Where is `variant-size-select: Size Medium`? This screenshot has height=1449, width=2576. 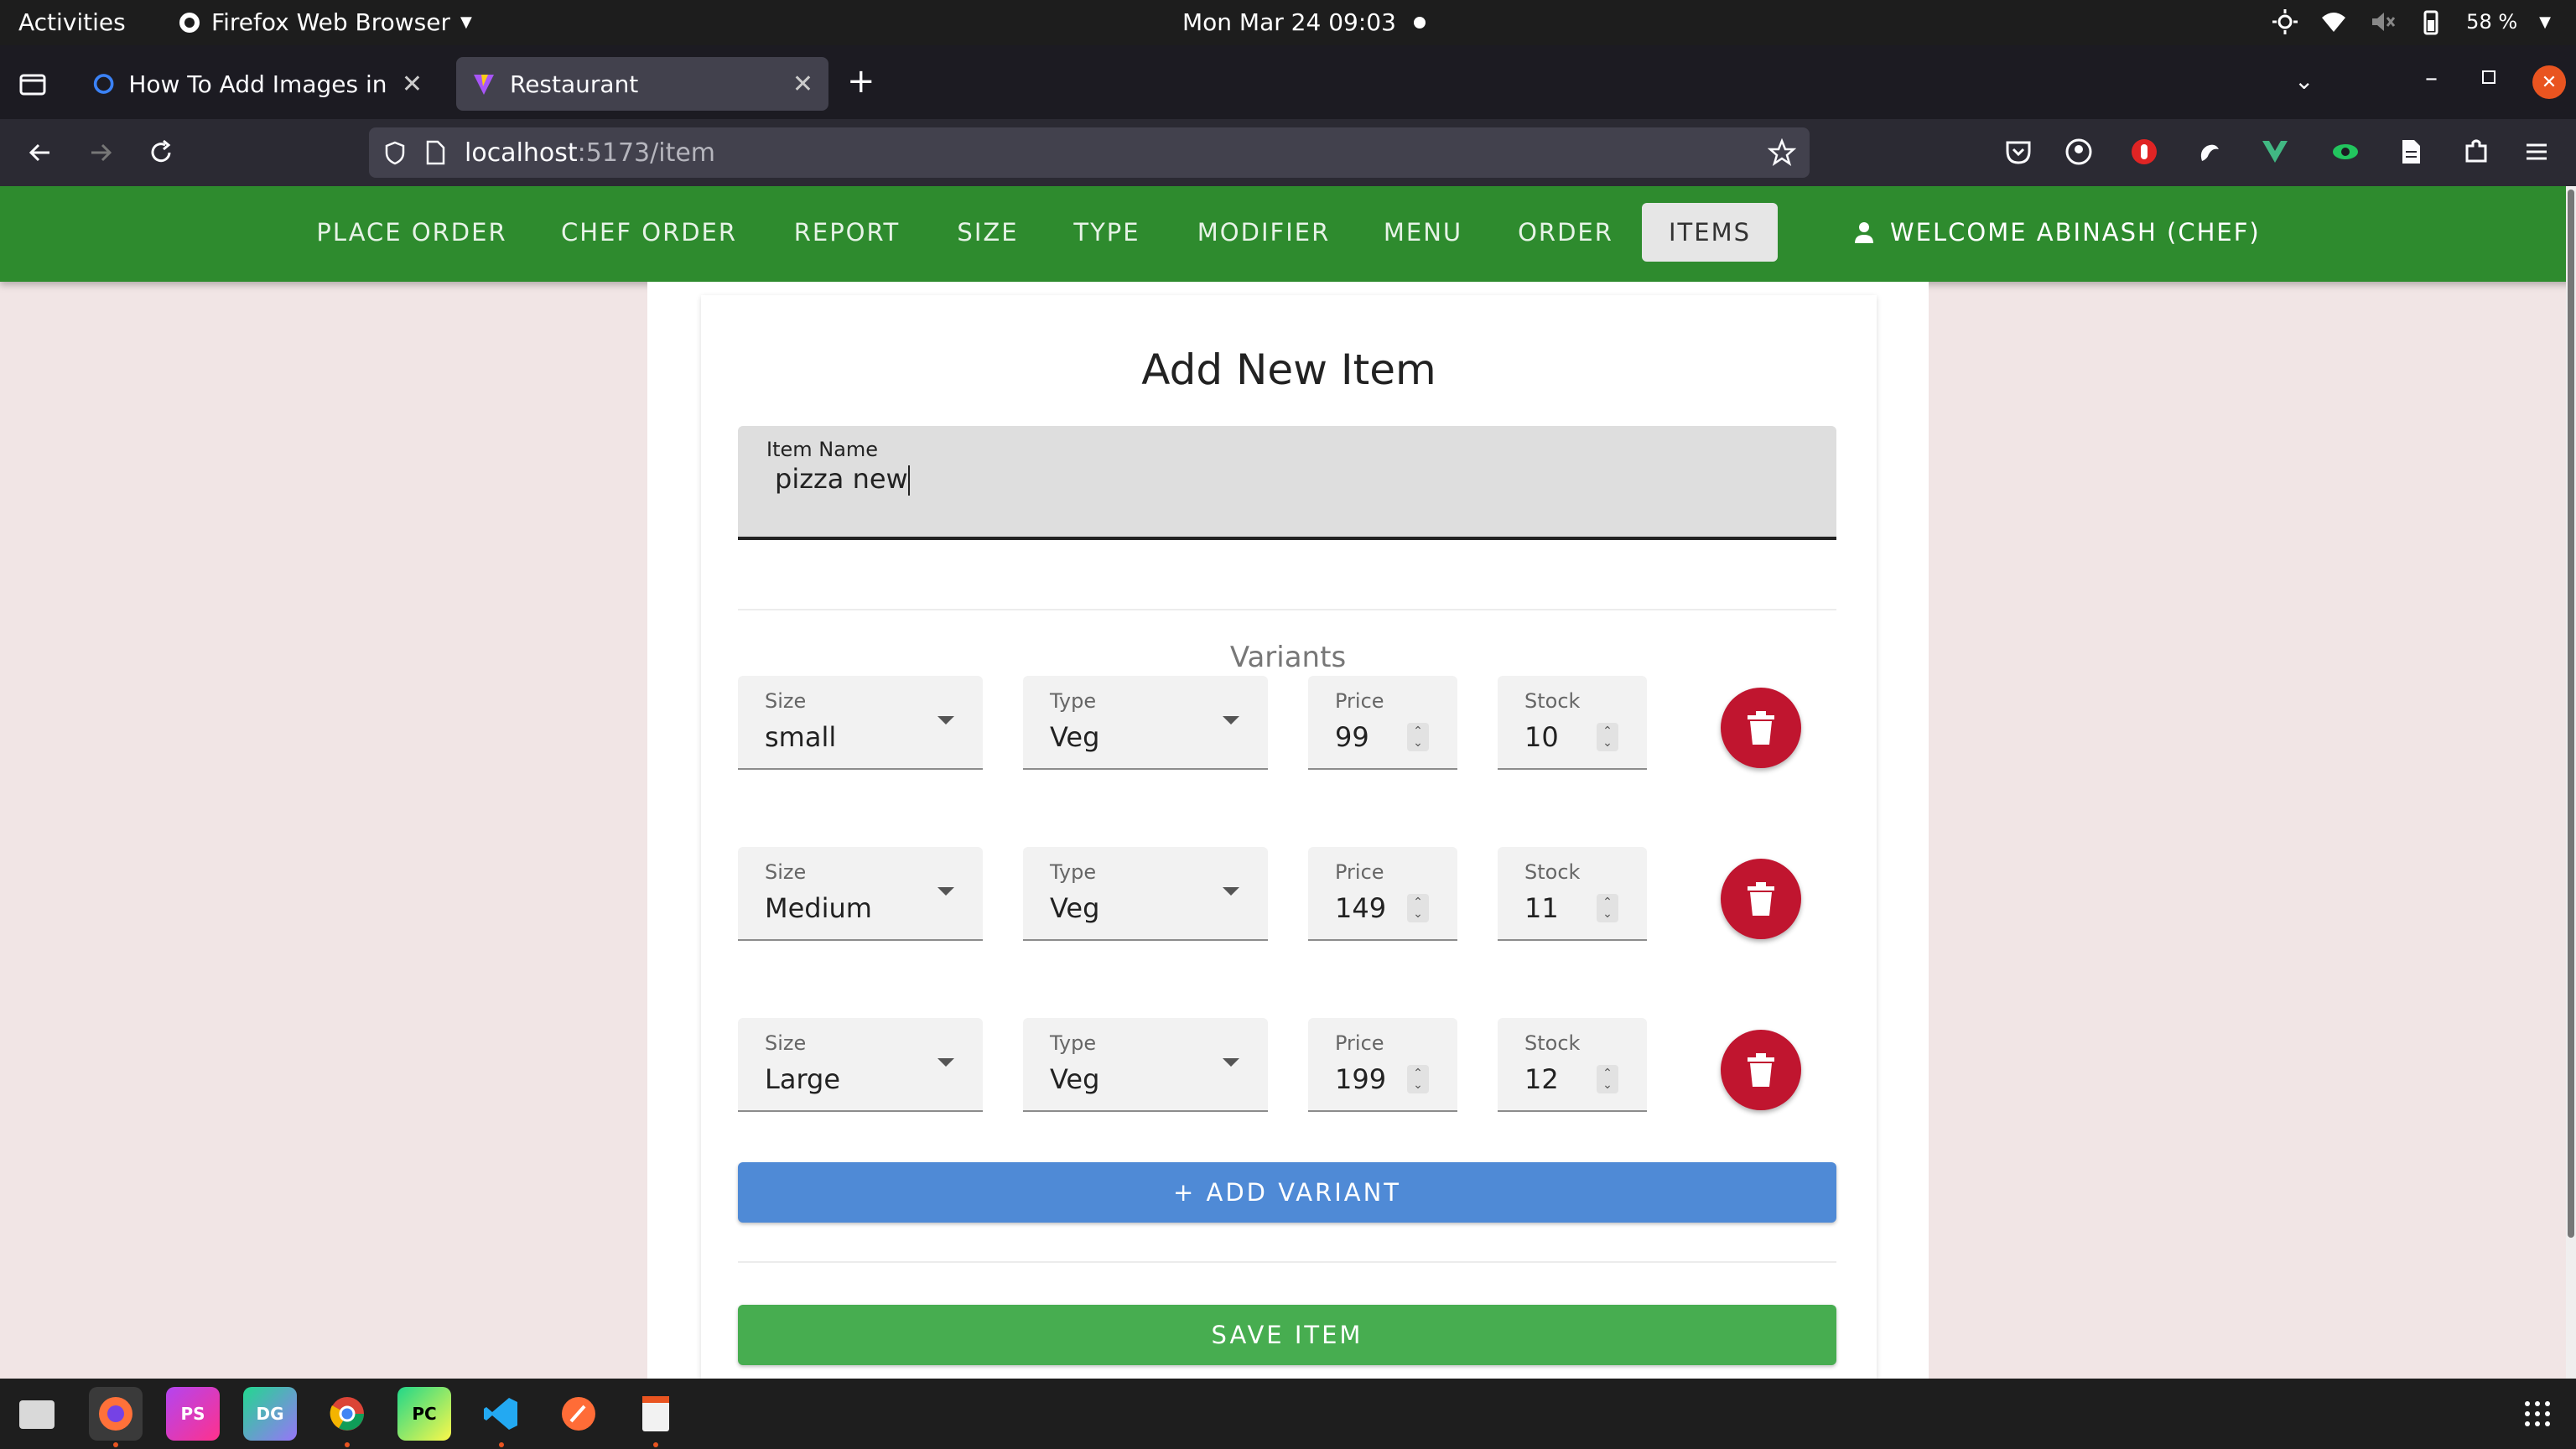 variant-size-select: Size Medium is located at coordinates (861, 894).